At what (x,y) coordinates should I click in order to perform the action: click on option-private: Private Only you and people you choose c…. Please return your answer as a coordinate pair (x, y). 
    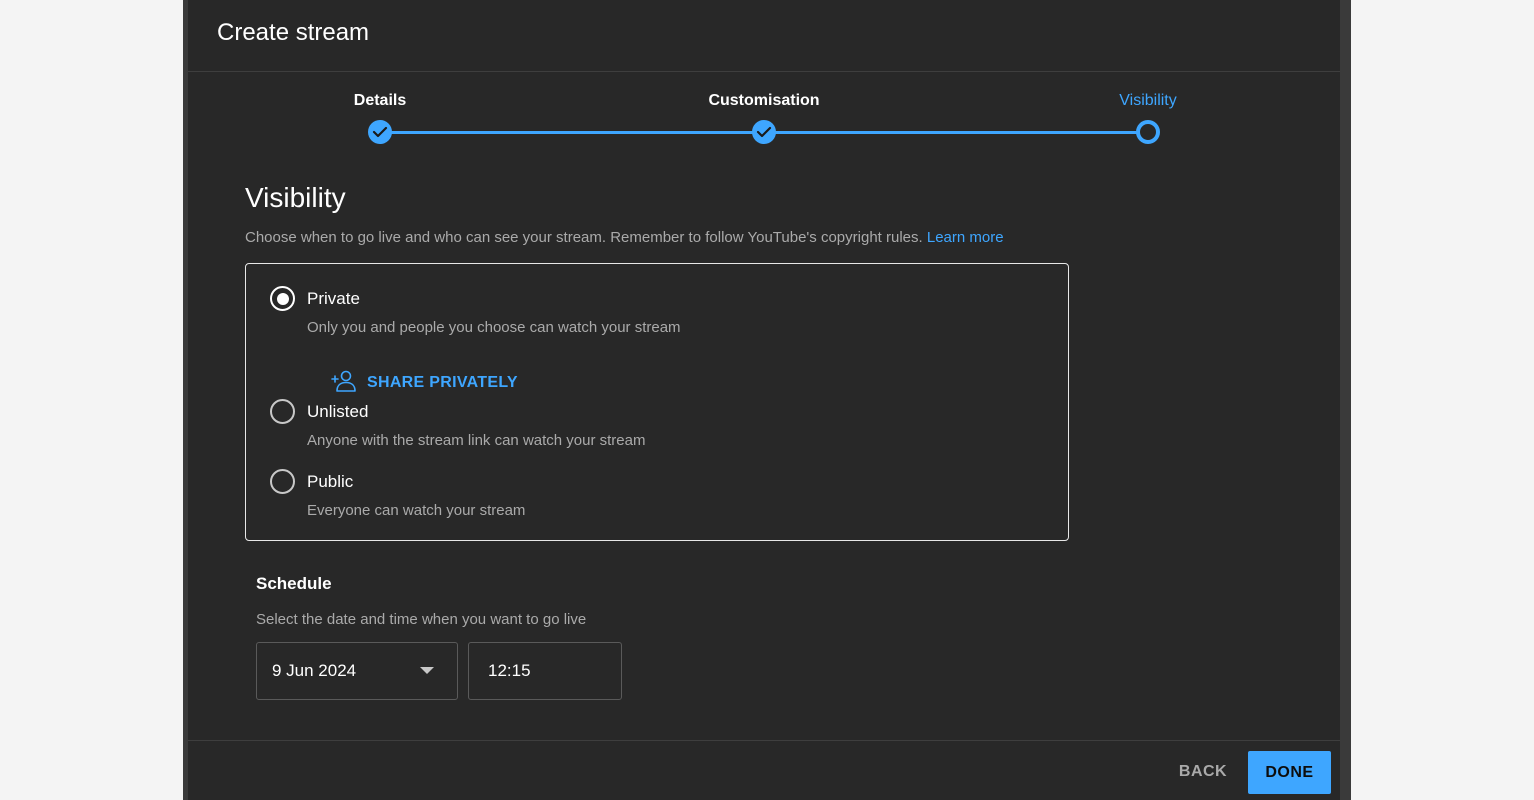
    Looking at the image, I should click on (650, 346).